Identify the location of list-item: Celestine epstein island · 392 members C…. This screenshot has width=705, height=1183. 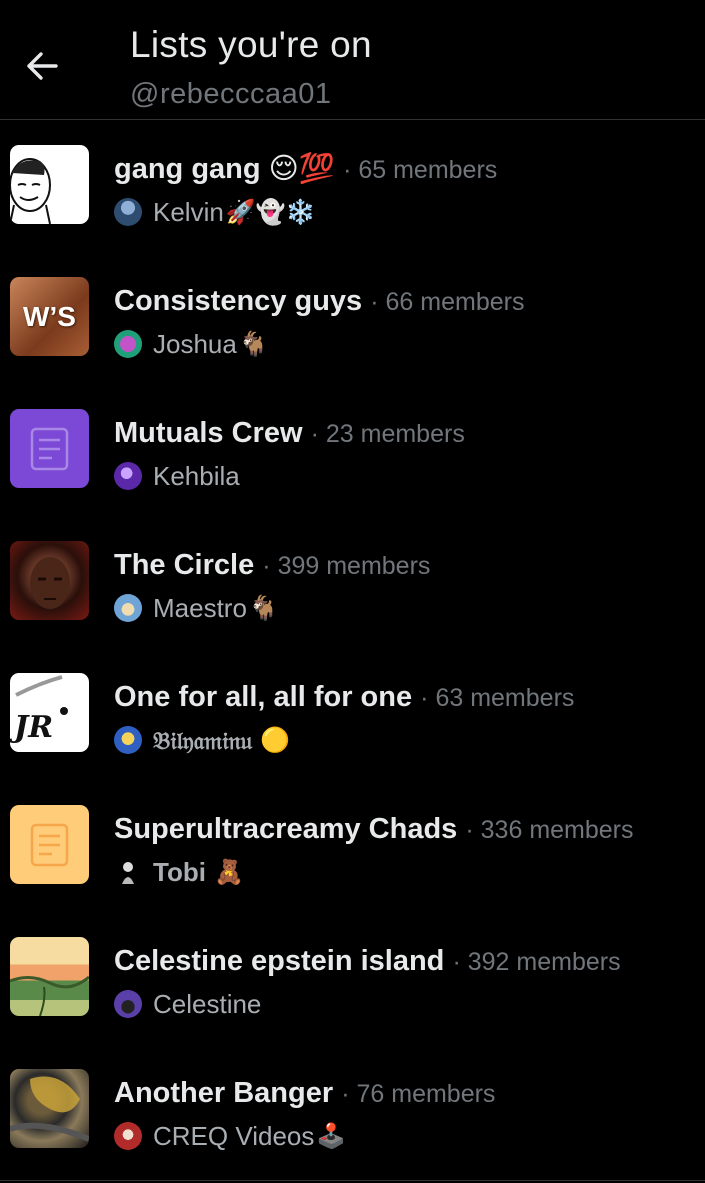
(352, 979).